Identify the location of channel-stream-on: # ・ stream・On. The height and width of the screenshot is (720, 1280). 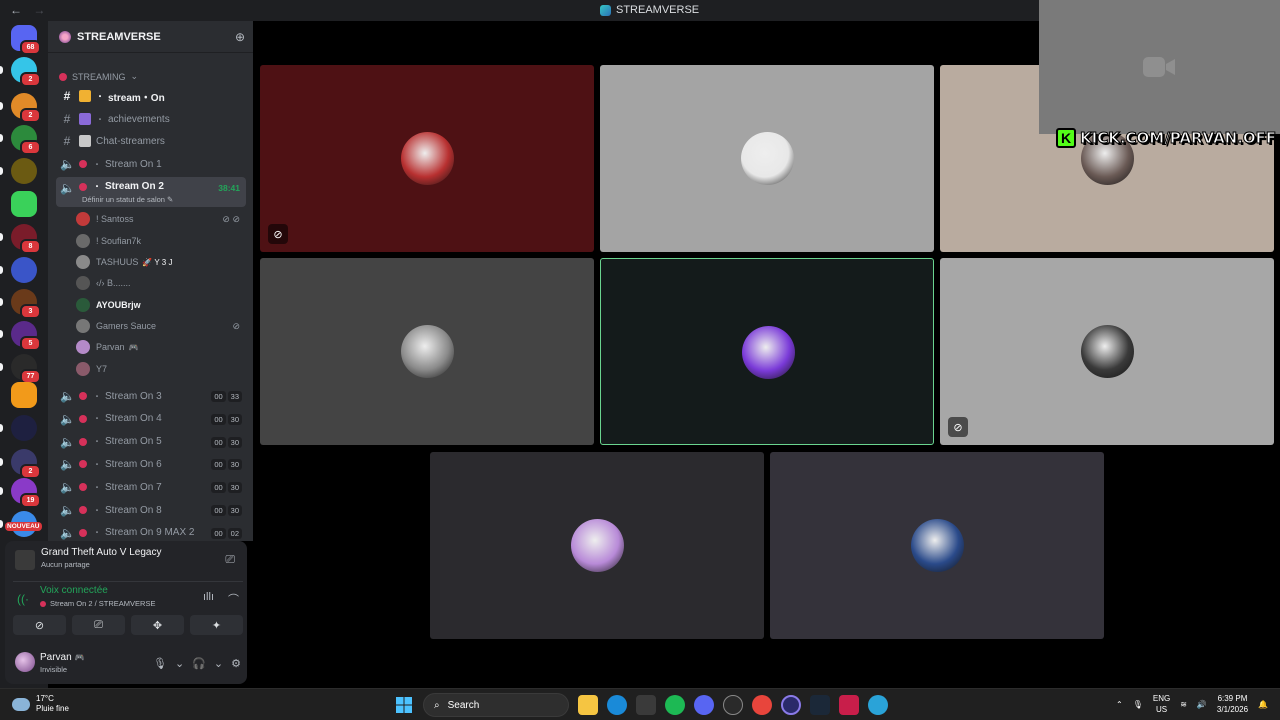
(151, 96).